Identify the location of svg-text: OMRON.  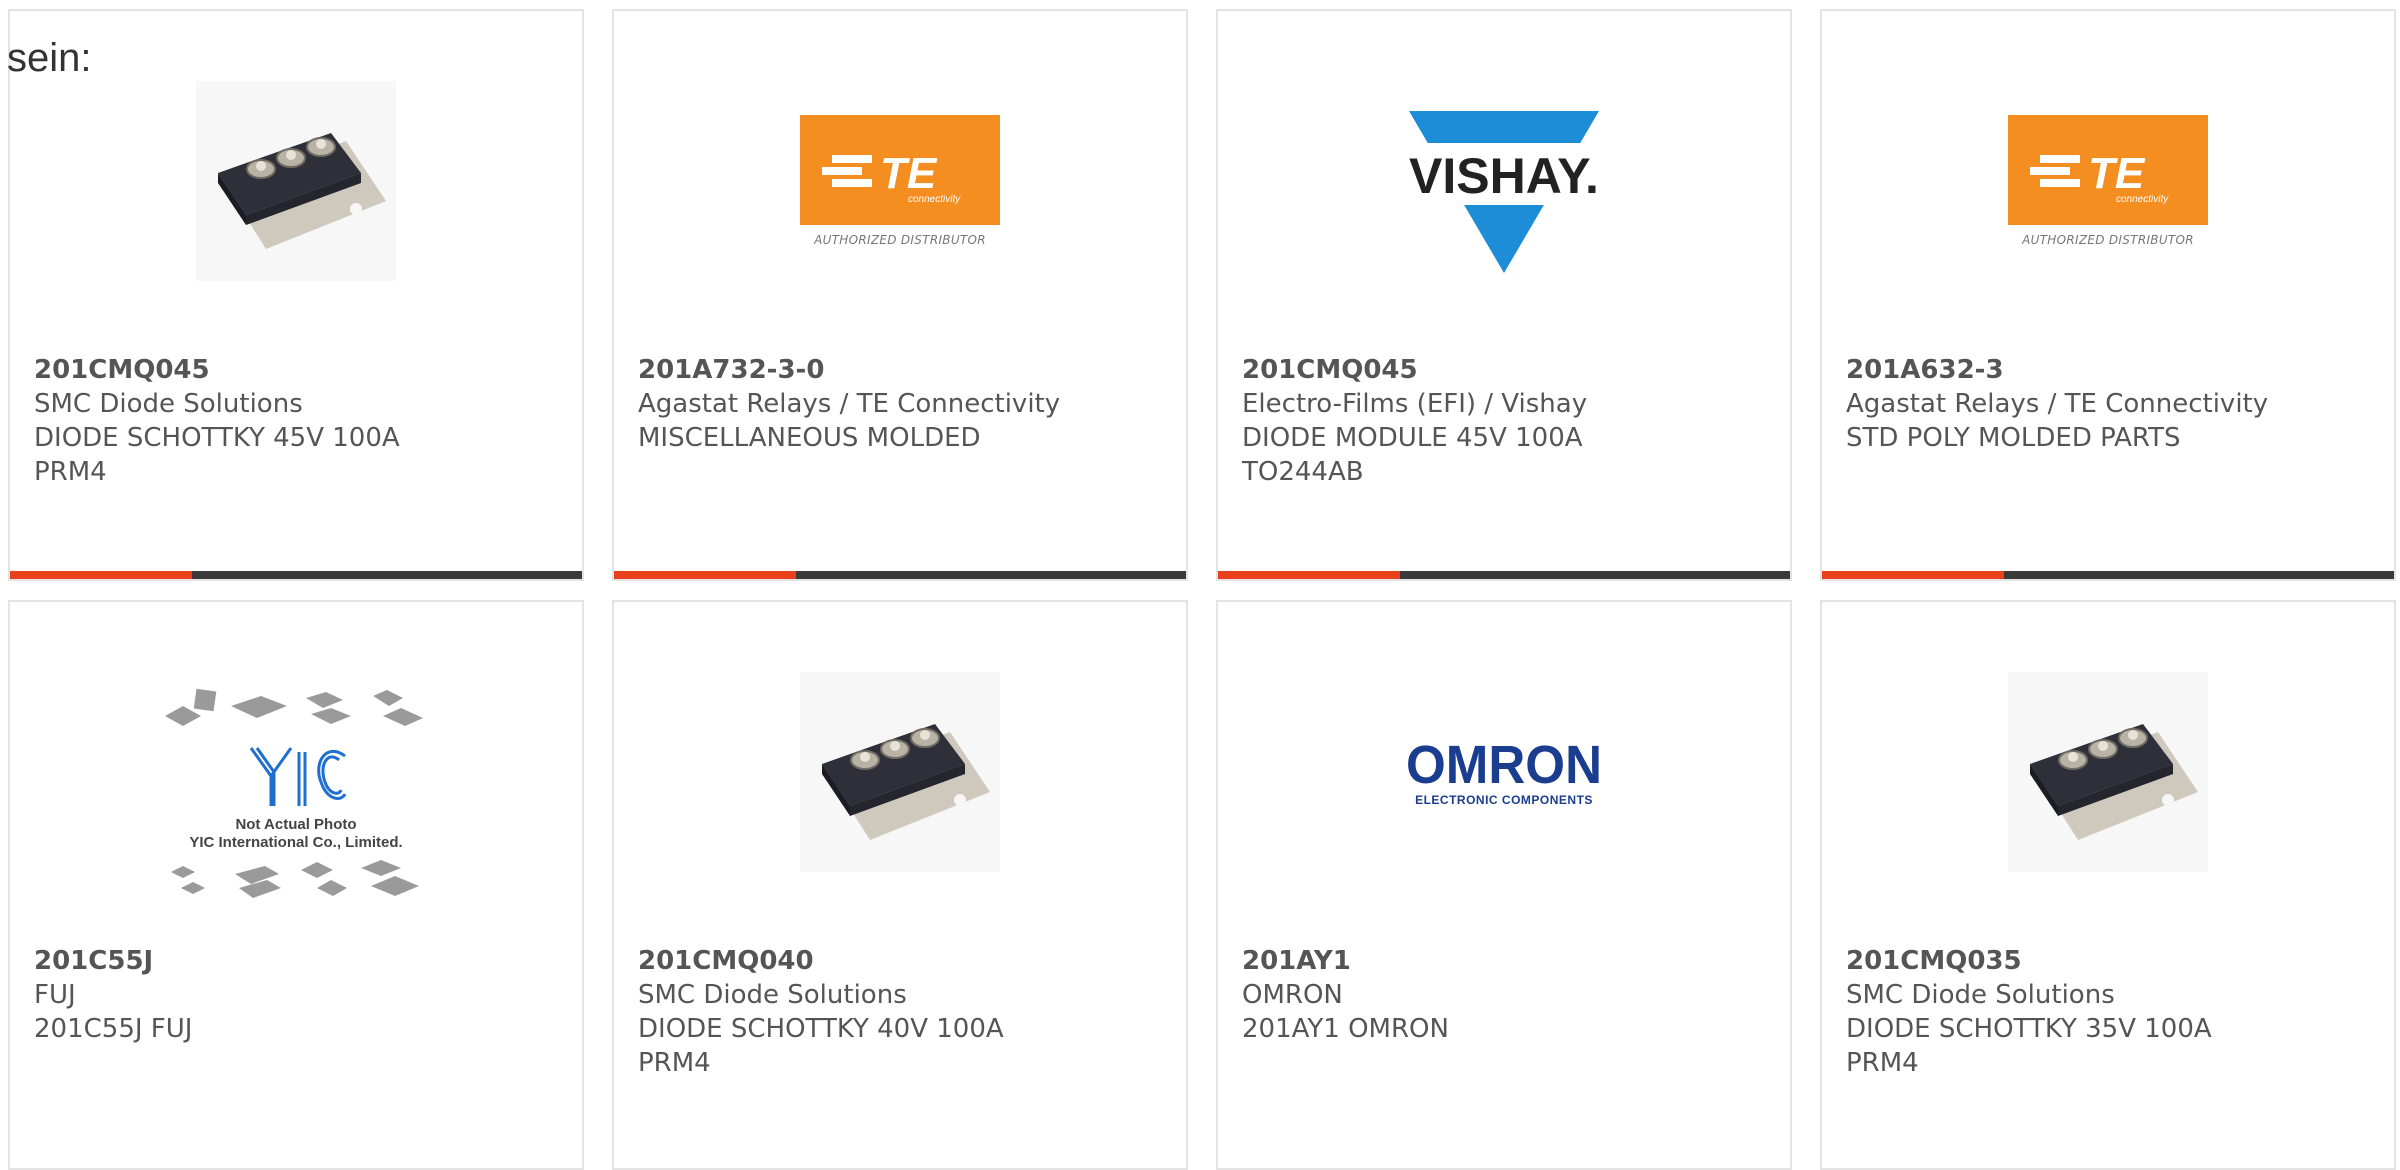
(1504, 763).